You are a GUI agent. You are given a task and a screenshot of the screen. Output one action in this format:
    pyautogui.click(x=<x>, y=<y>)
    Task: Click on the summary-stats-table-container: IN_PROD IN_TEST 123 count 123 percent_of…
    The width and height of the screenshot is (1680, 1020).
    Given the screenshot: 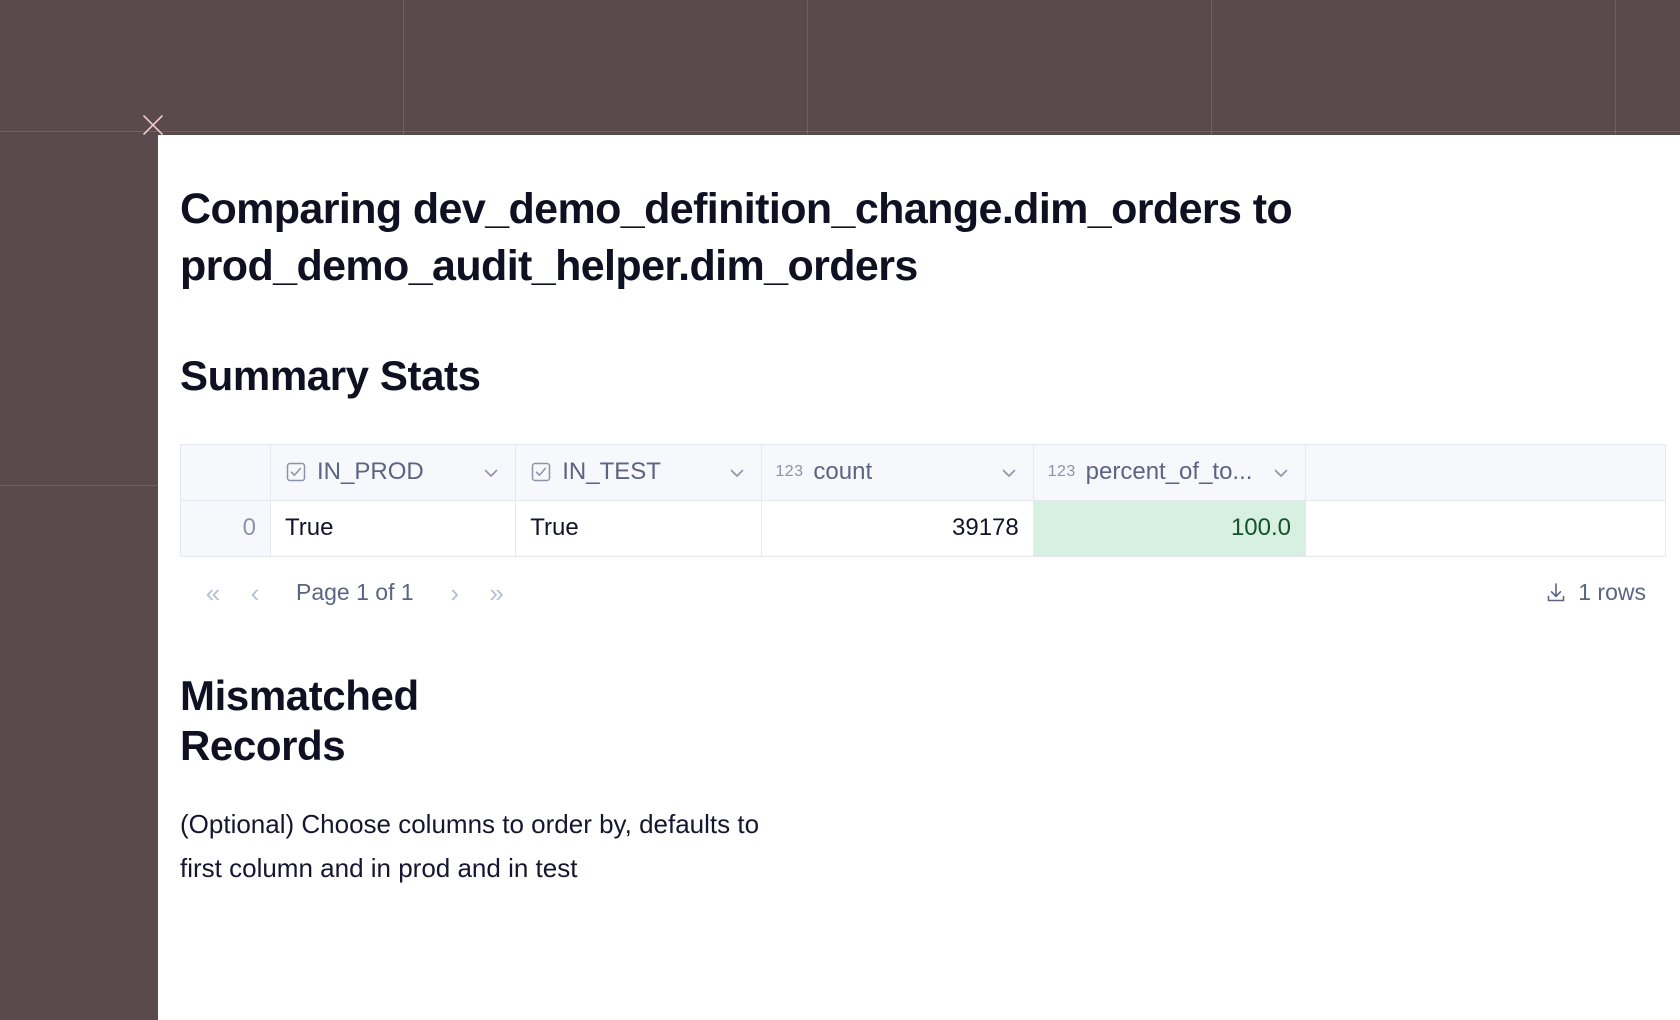 What is the action you would take?
    pyautogui.click(x=923, y=528)
    